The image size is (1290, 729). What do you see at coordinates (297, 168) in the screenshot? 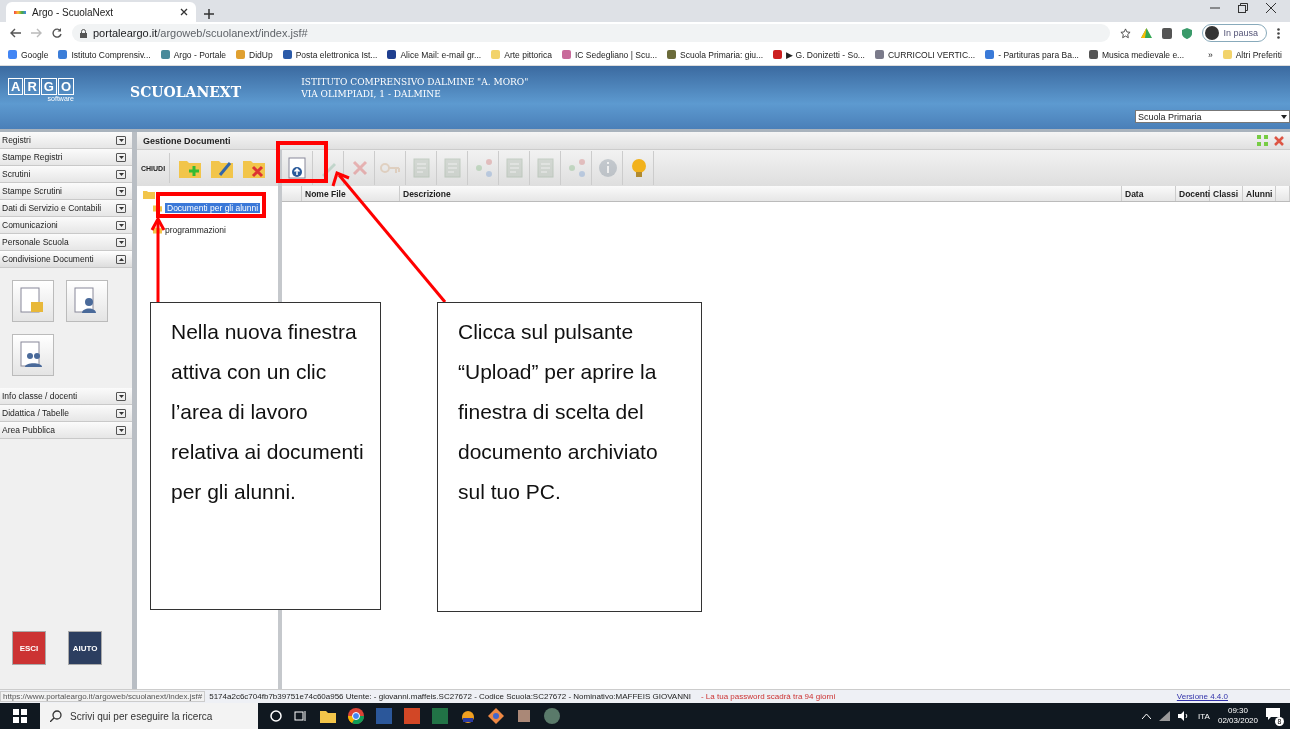
I see `upload-icon` at bounding box center [297, 168].